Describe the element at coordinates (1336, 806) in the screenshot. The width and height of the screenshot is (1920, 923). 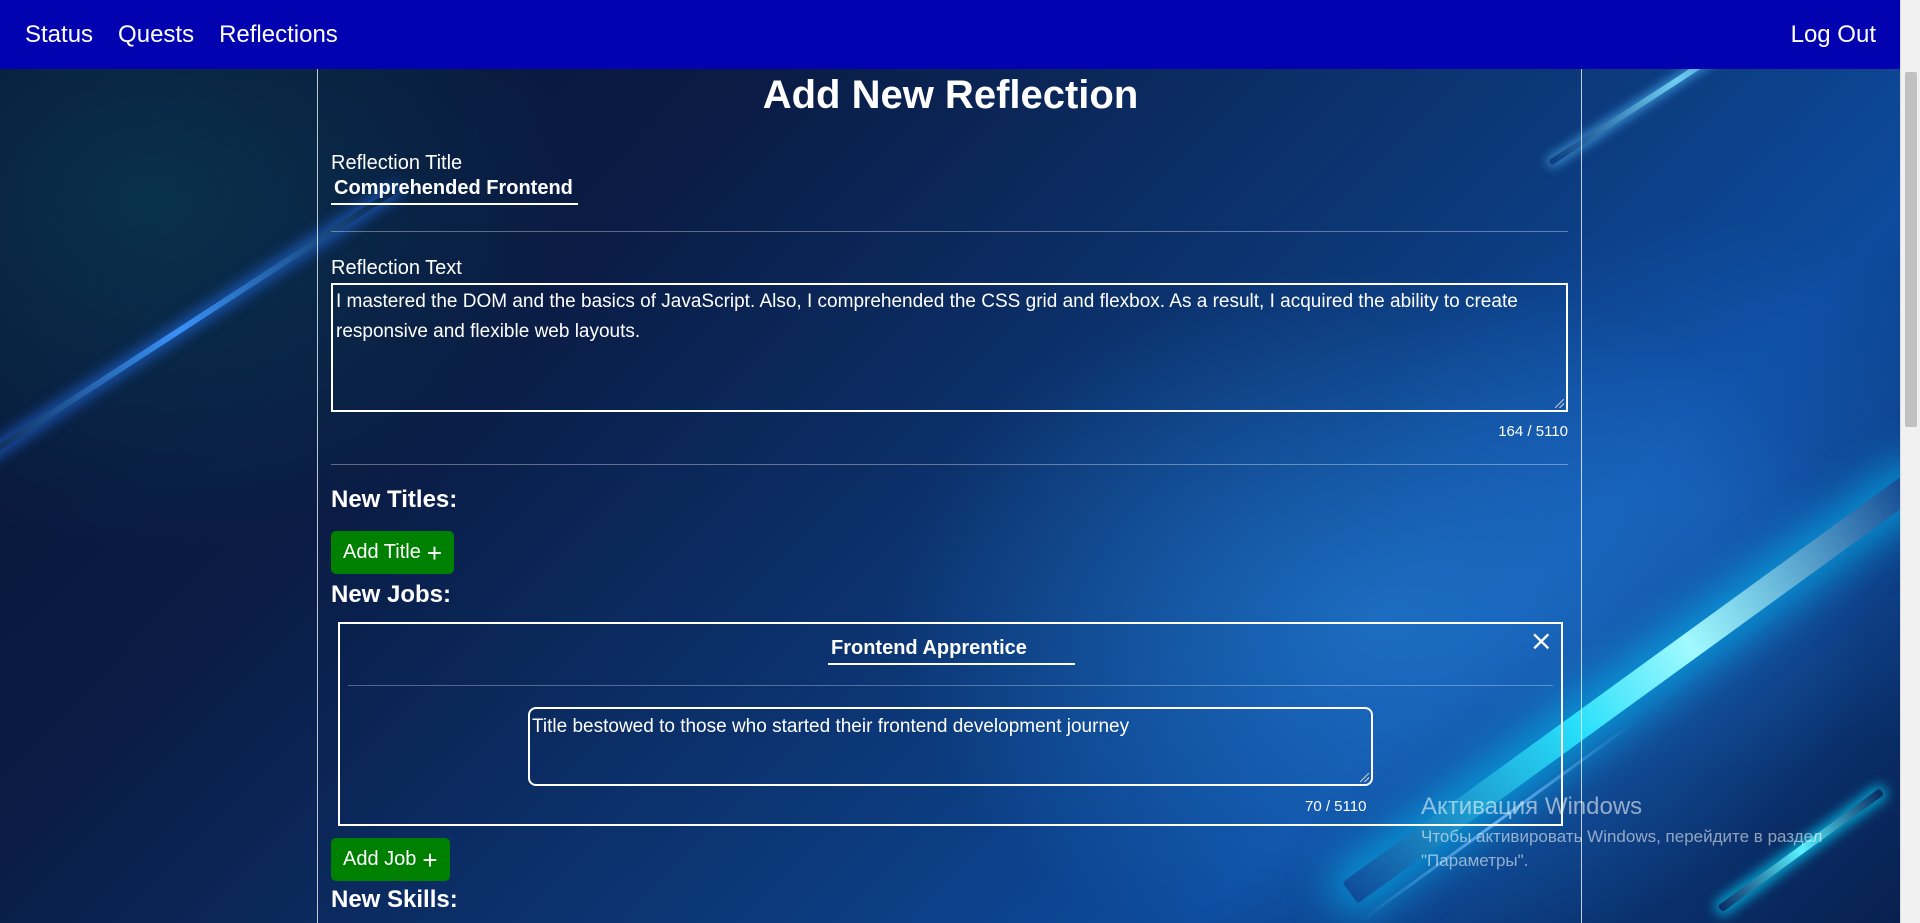
I see `job-description-counter: 70 / 5110` at that location.